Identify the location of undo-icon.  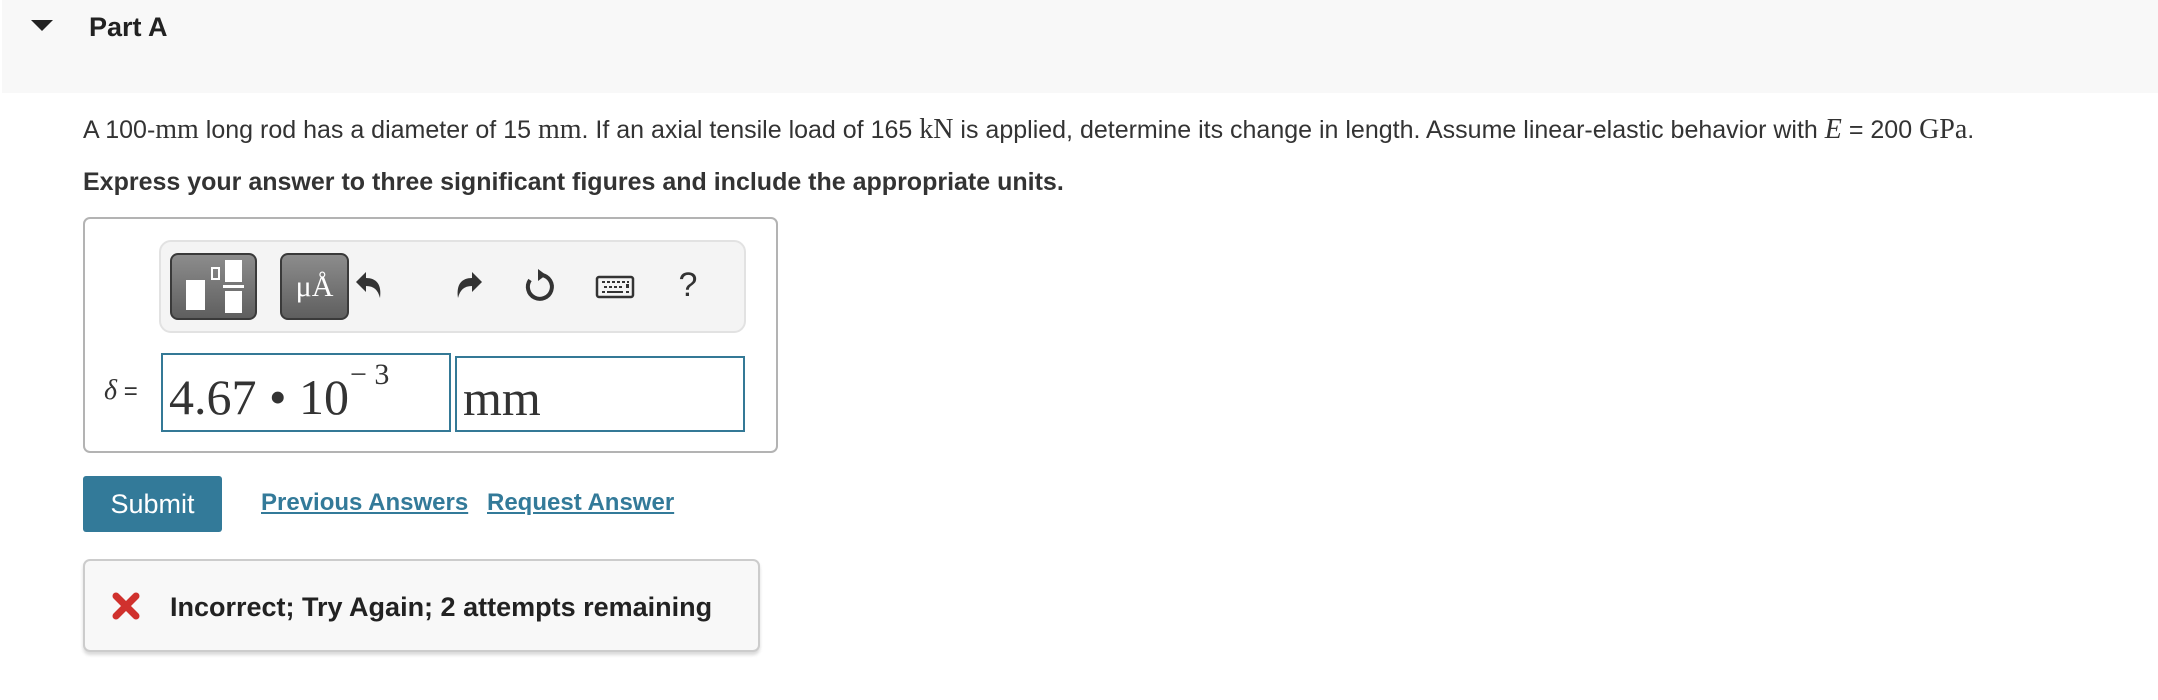
(370, 286).